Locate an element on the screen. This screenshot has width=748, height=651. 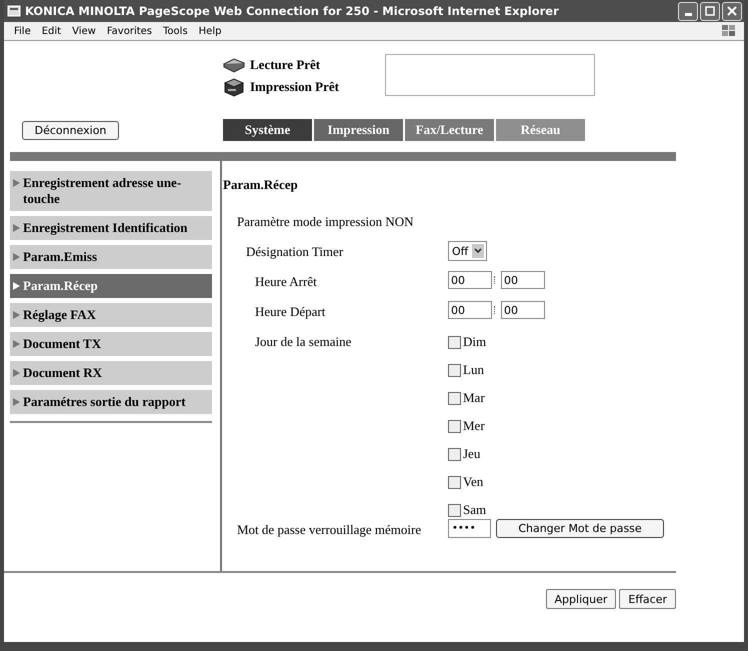
status-label: Lecture Prêt is located at coordinates (285, 65).